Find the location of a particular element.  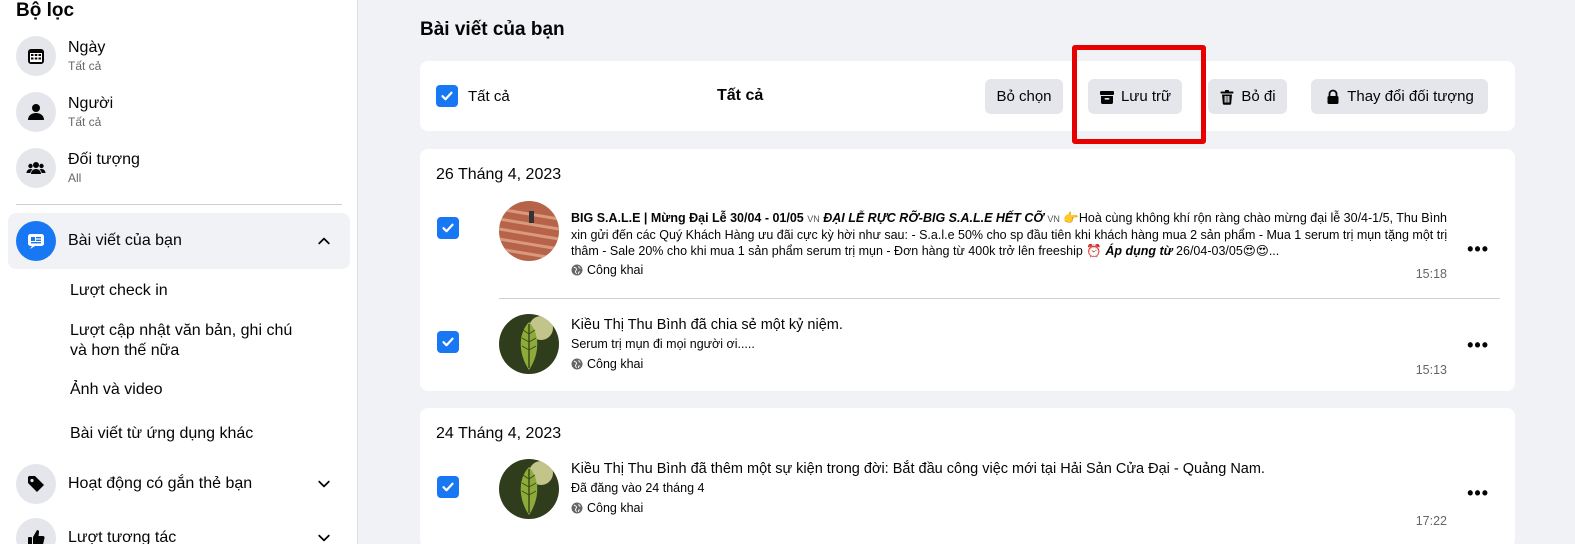

filter-person: Người Tất cả is located at coordinates (179, 112).